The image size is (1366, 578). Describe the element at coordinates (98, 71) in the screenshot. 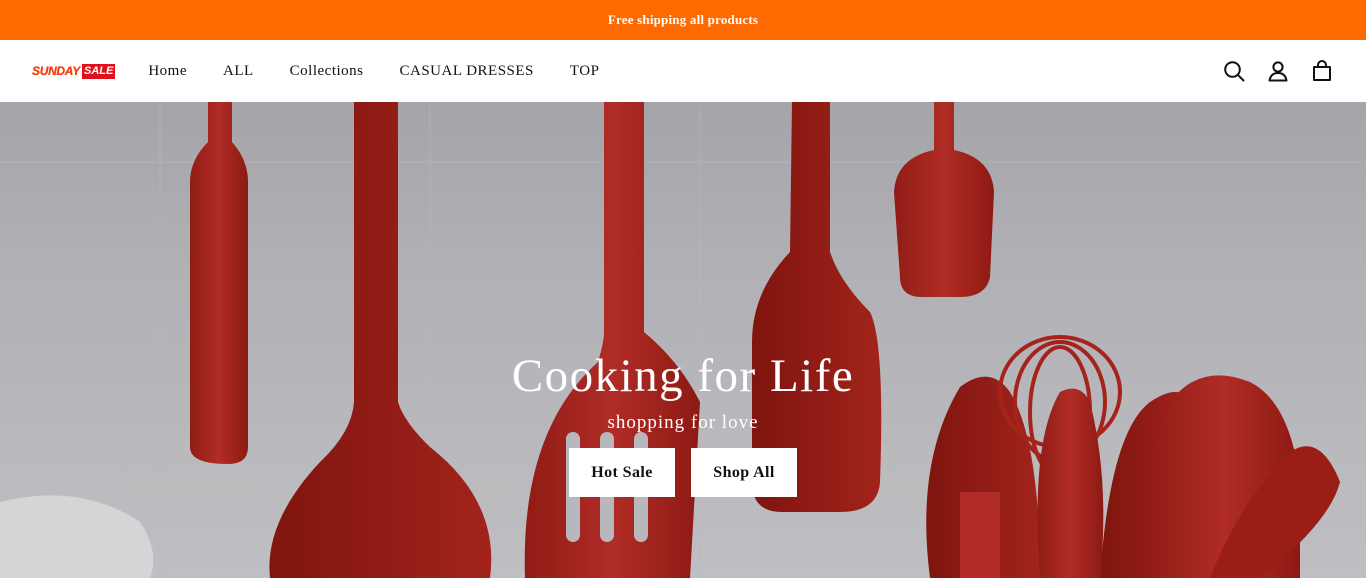

I see `logo-word-sale: SALE` at that location.